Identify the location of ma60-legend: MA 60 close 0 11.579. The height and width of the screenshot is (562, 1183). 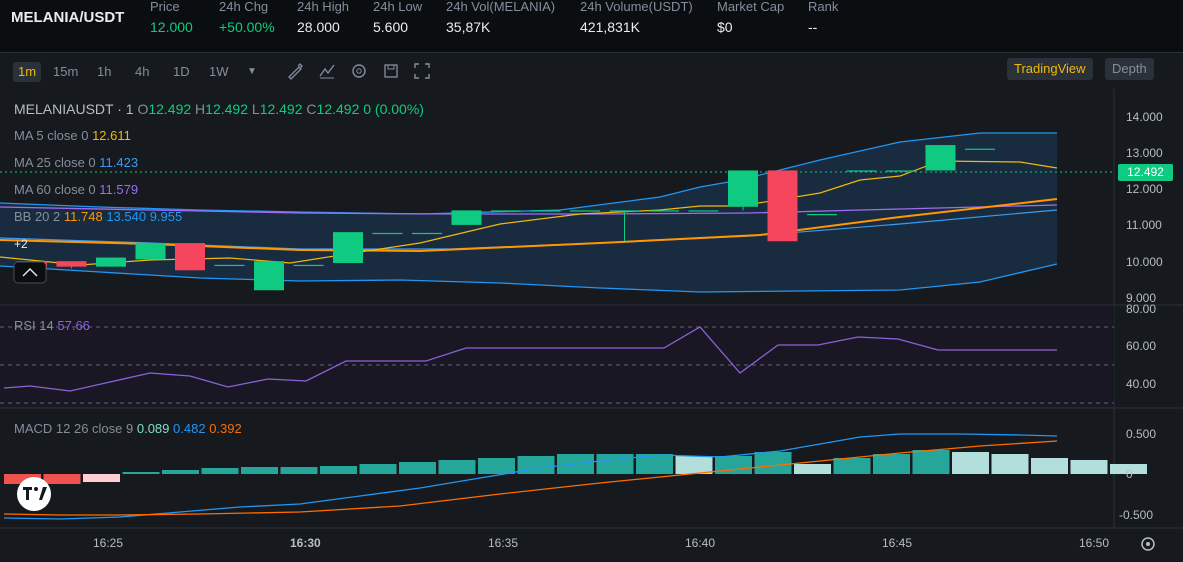
(76, 189).